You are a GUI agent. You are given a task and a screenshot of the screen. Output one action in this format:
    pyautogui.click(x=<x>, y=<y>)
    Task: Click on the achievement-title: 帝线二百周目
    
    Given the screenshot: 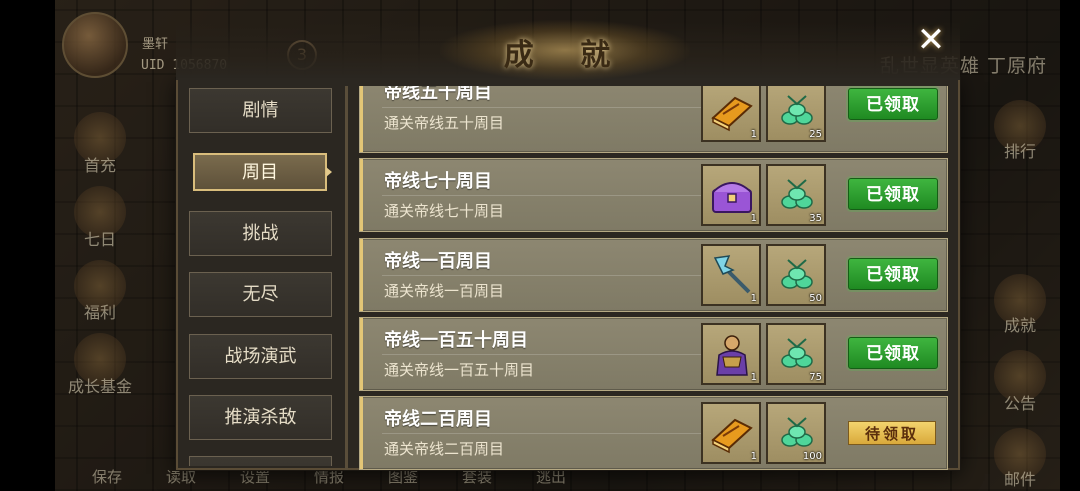 What is the action you would take?
    pyautogui.click(x=438, y=419)
    